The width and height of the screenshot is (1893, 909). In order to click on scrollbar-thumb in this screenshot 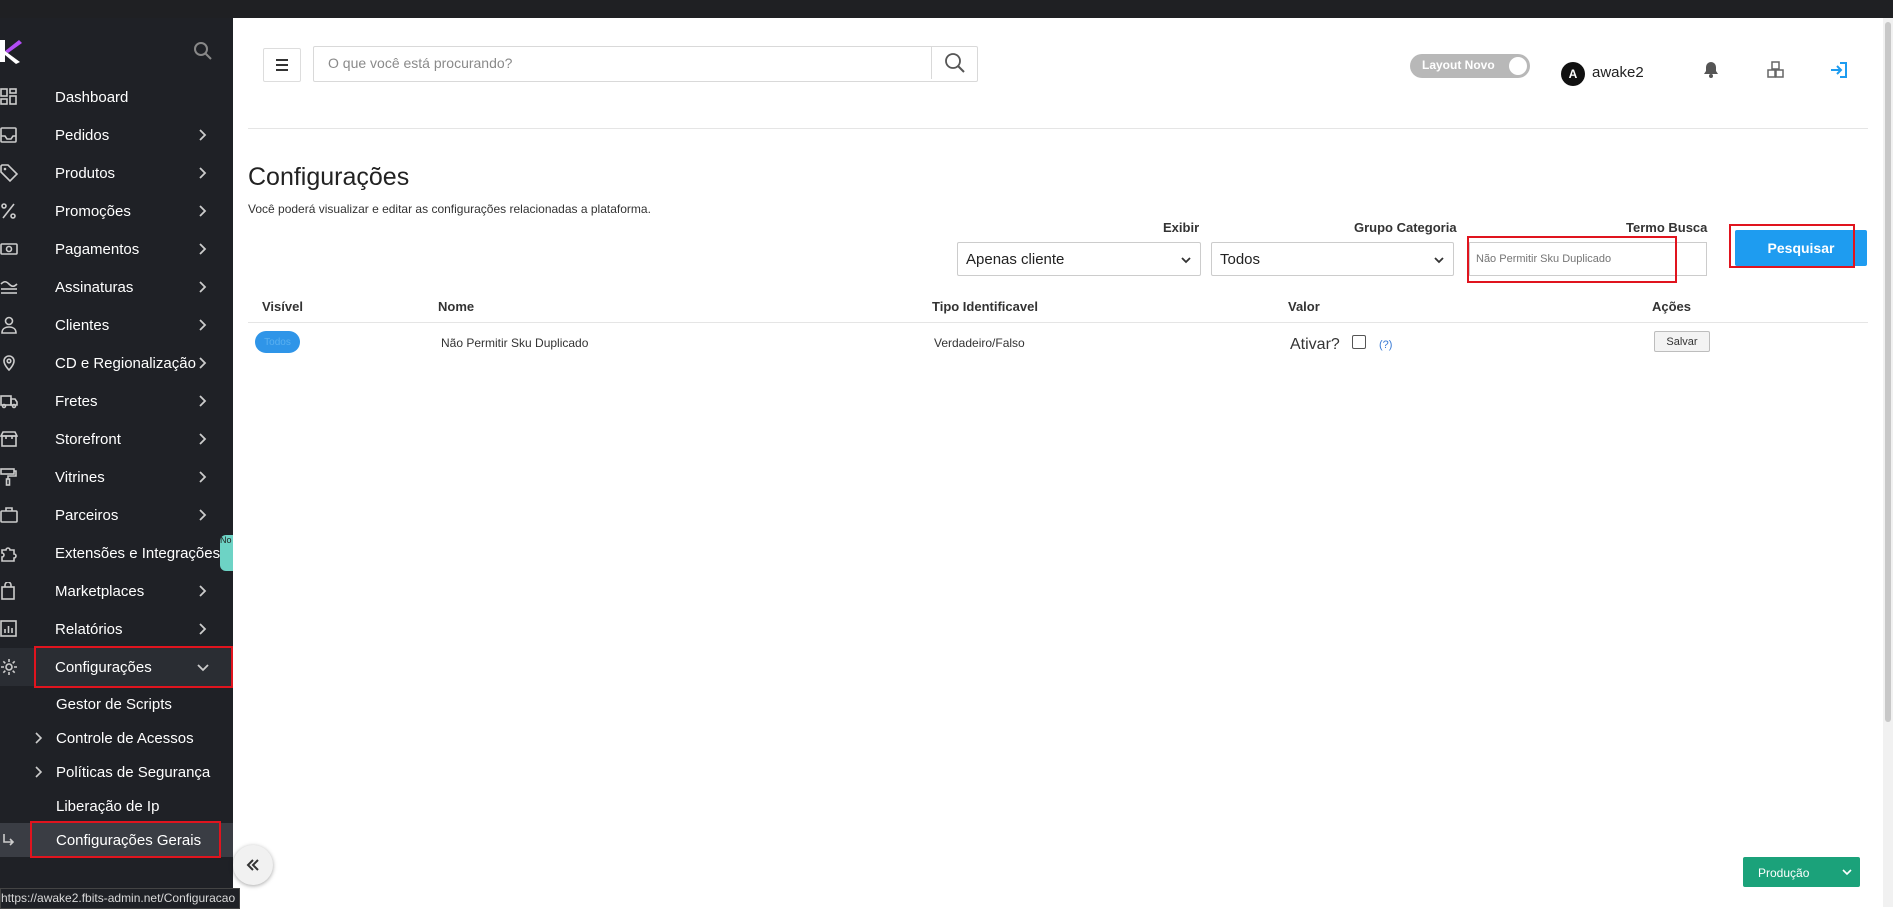, I will do `click(1888, 372)`.